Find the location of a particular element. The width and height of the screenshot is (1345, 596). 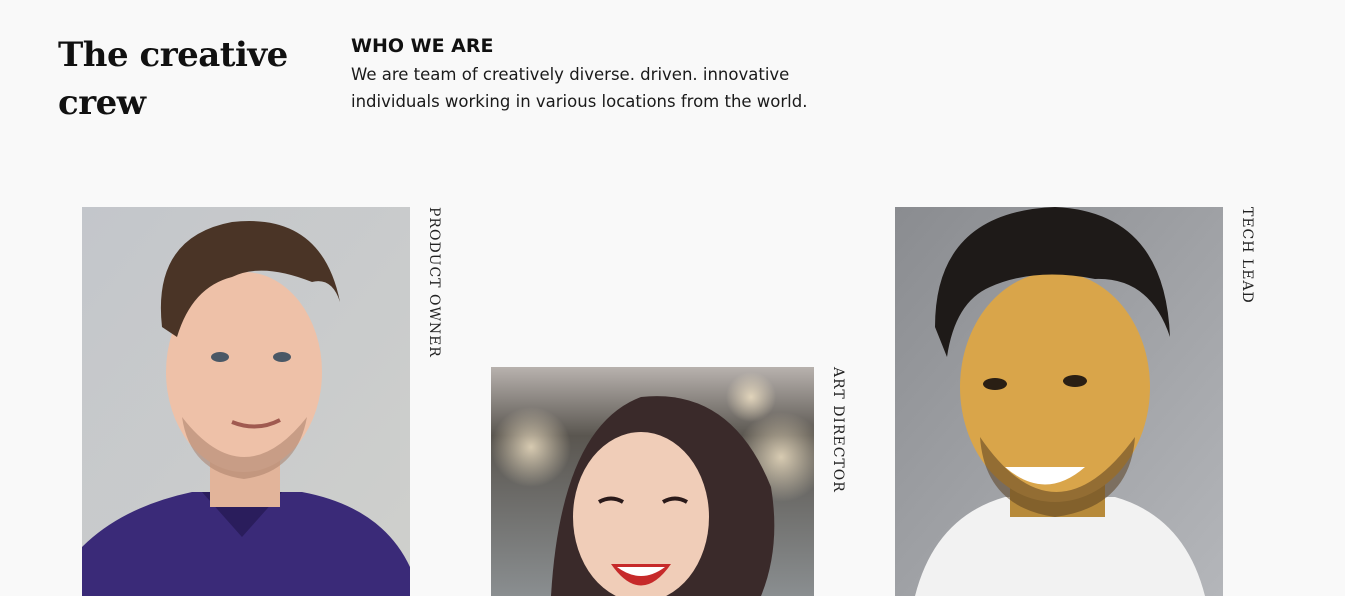

art-director-role: ART DIRECTOR is located at coordinates (838, 430).